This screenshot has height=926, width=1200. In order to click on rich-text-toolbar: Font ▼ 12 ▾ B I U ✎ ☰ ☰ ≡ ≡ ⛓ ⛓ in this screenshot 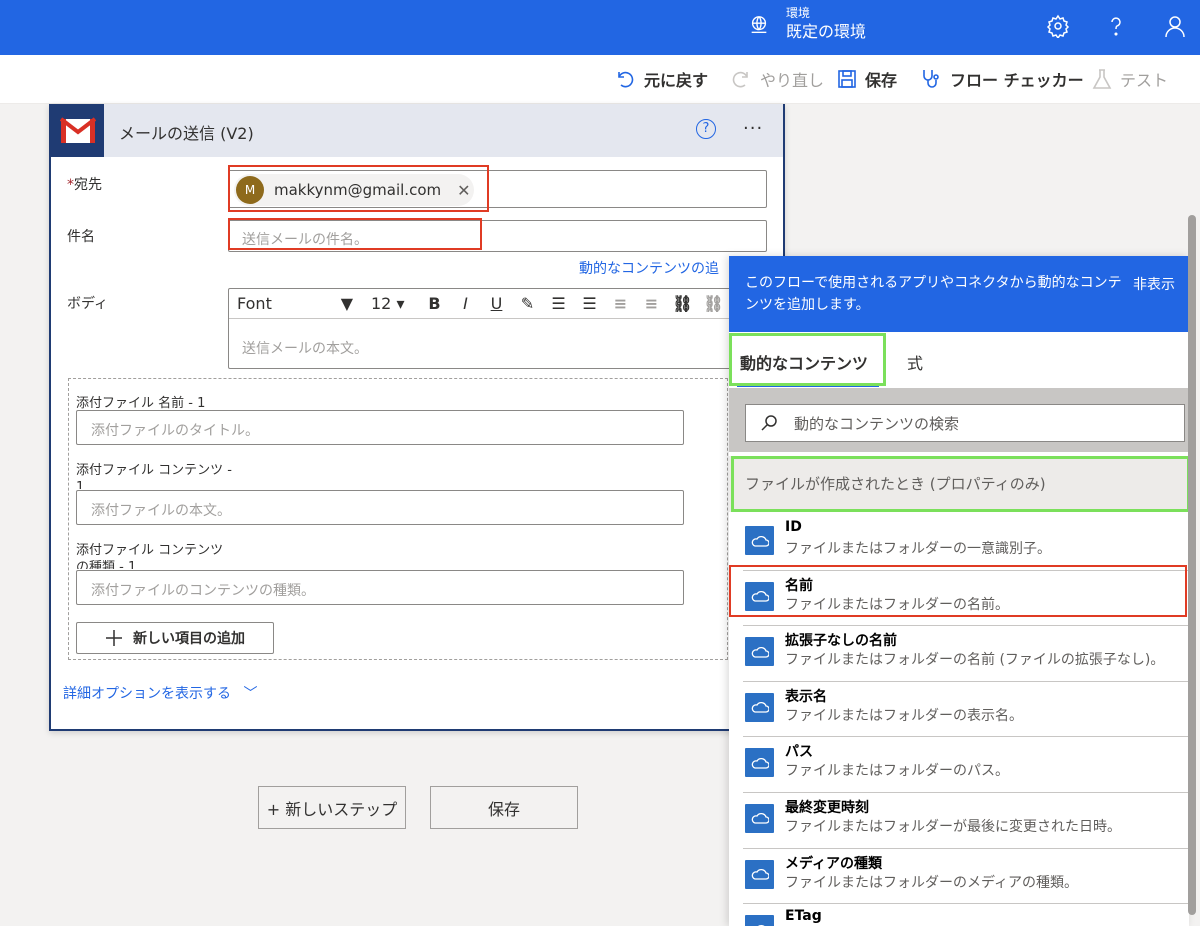, I will do `click(504, 304)`.